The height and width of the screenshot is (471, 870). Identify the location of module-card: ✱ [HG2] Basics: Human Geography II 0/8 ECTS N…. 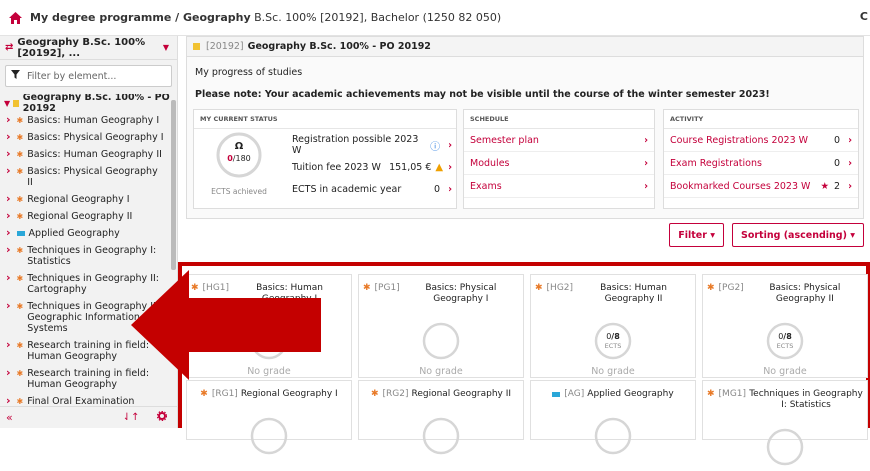
(613, 326).